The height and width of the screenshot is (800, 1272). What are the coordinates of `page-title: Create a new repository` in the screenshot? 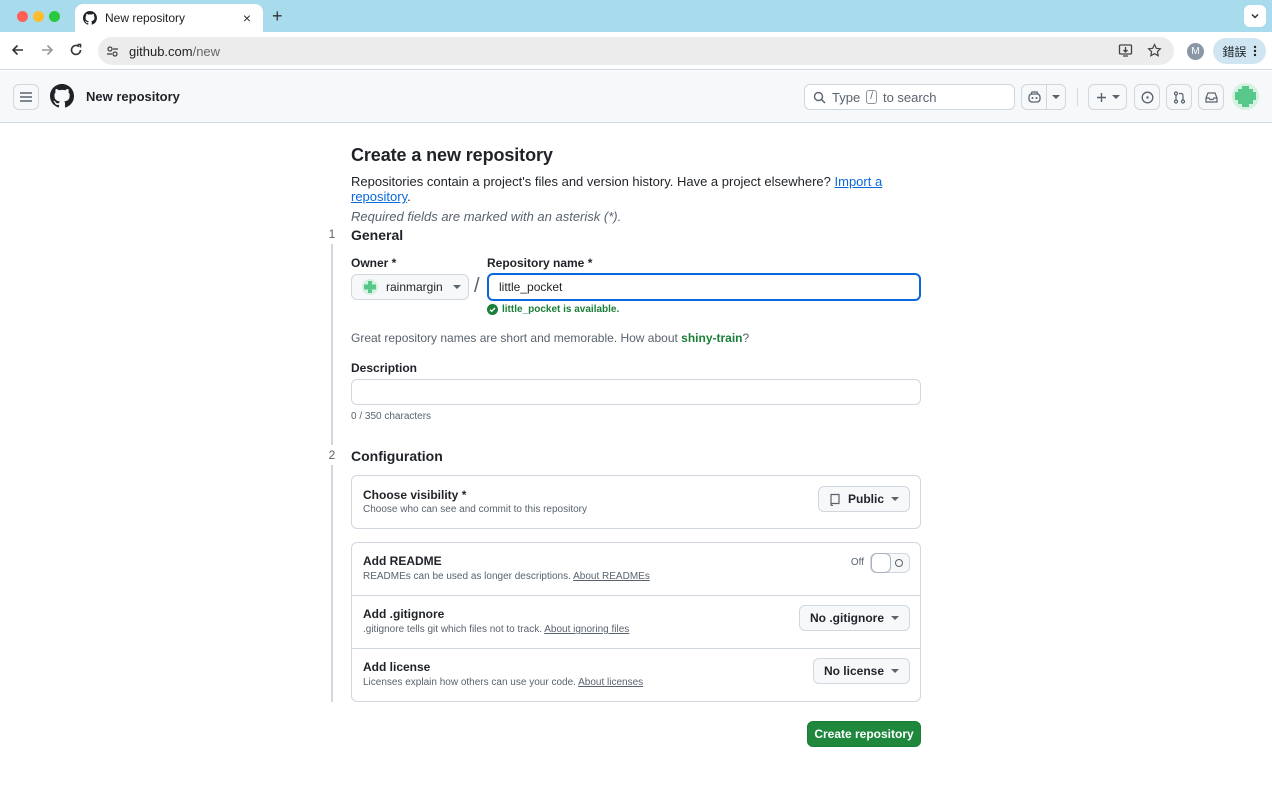 It's located at (452, 155).